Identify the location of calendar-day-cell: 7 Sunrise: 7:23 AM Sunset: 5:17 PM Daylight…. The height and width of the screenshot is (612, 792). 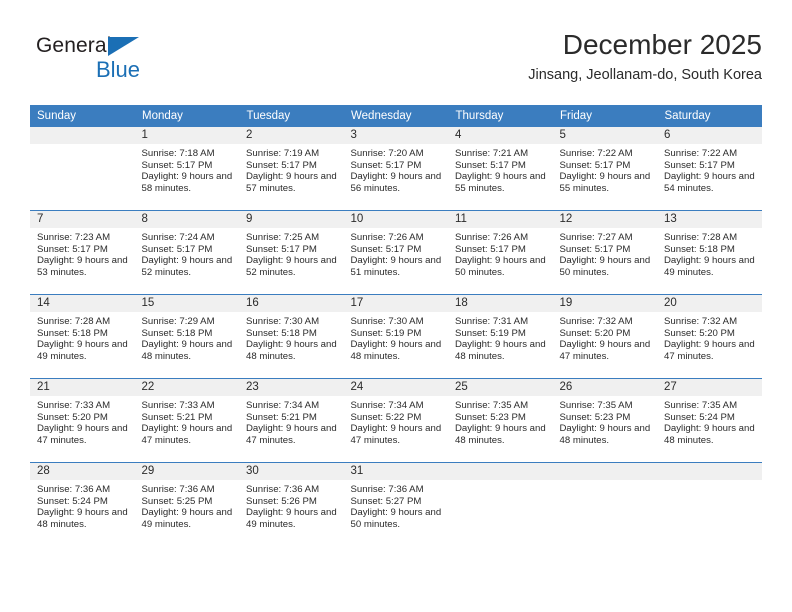
(82, 252).